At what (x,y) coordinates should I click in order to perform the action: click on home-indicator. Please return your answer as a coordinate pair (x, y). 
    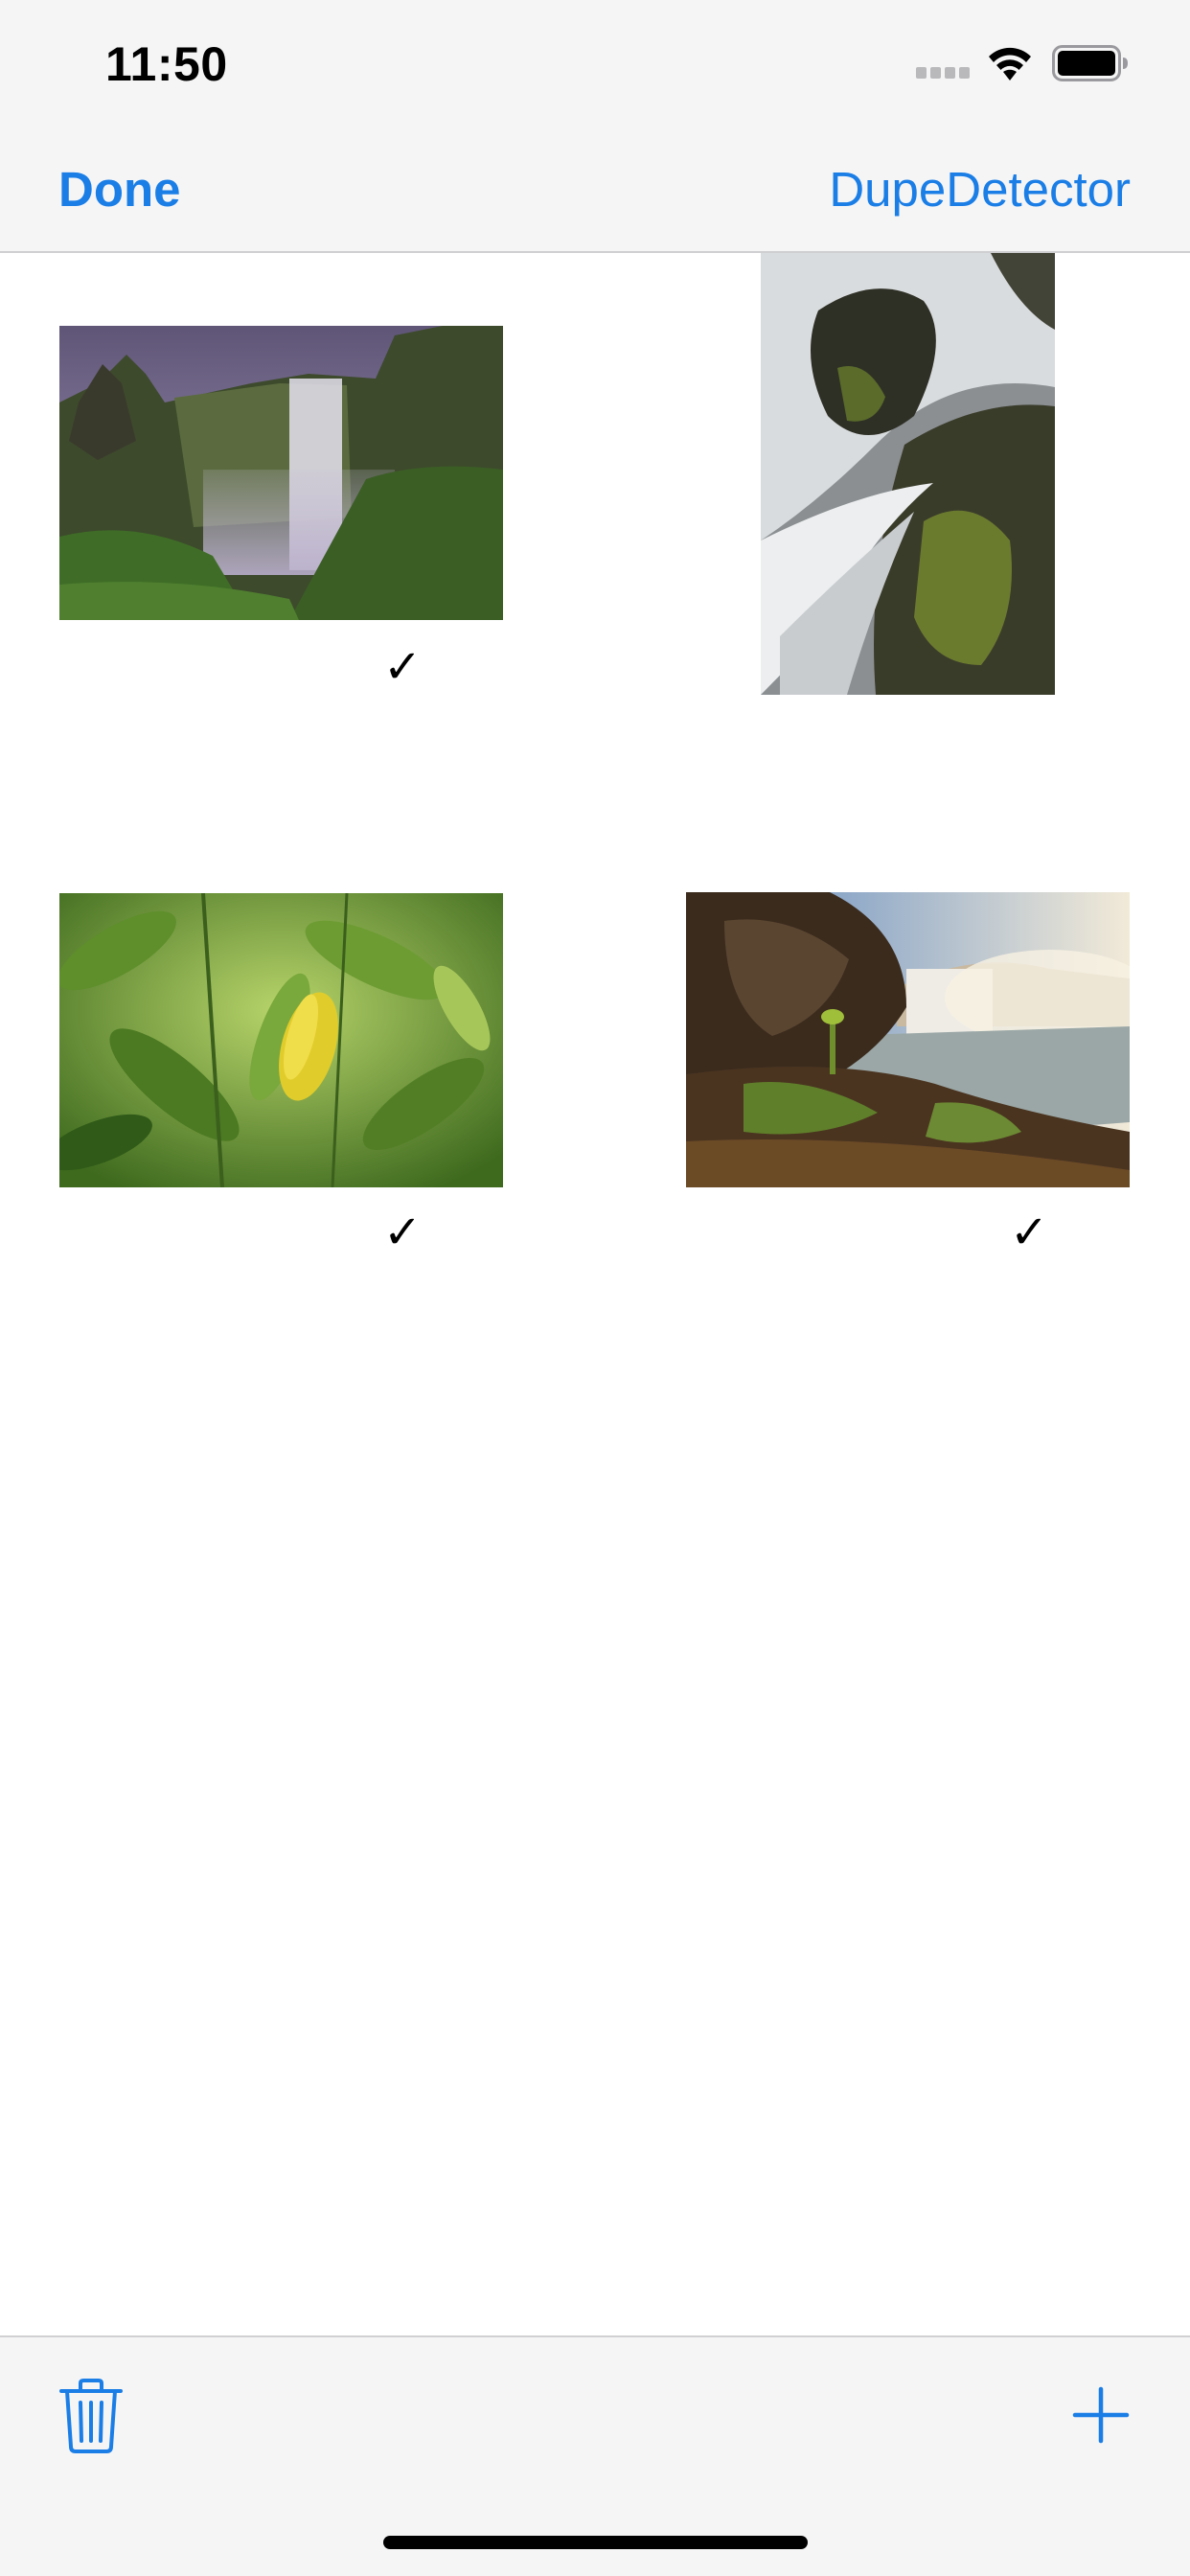
    Looking at the image, I should click on (595, 2542).